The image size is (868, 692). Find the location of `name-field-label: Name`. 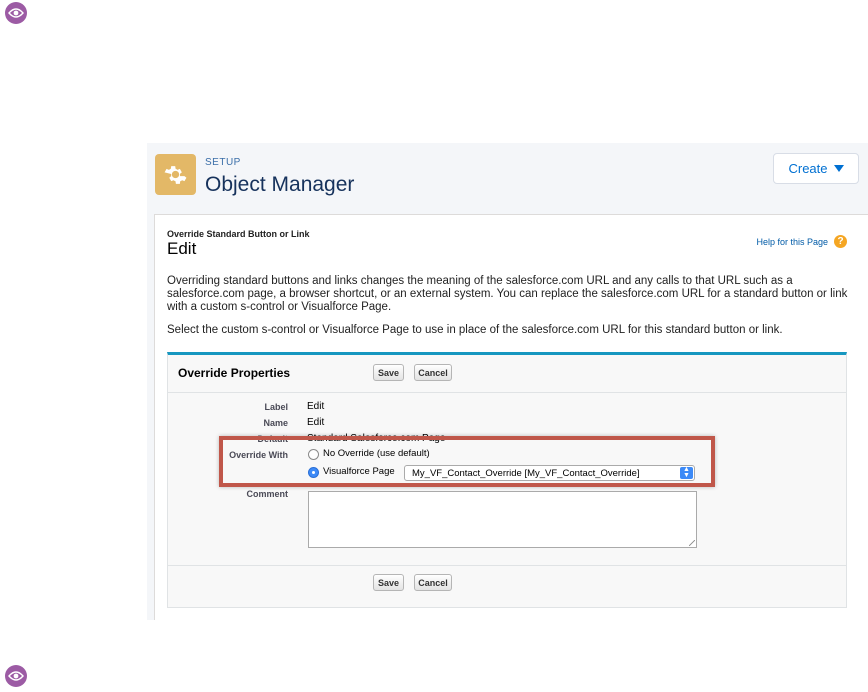

name-field-label: Name is located at coordinates (275, 423).